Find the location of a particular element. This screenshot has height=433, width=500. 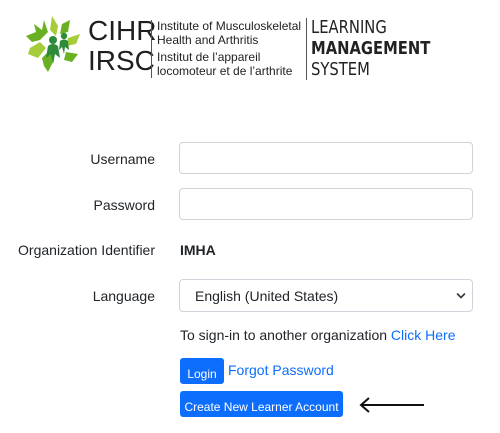

lms-line3: SYSTEM is located at coordinates (340, 69).